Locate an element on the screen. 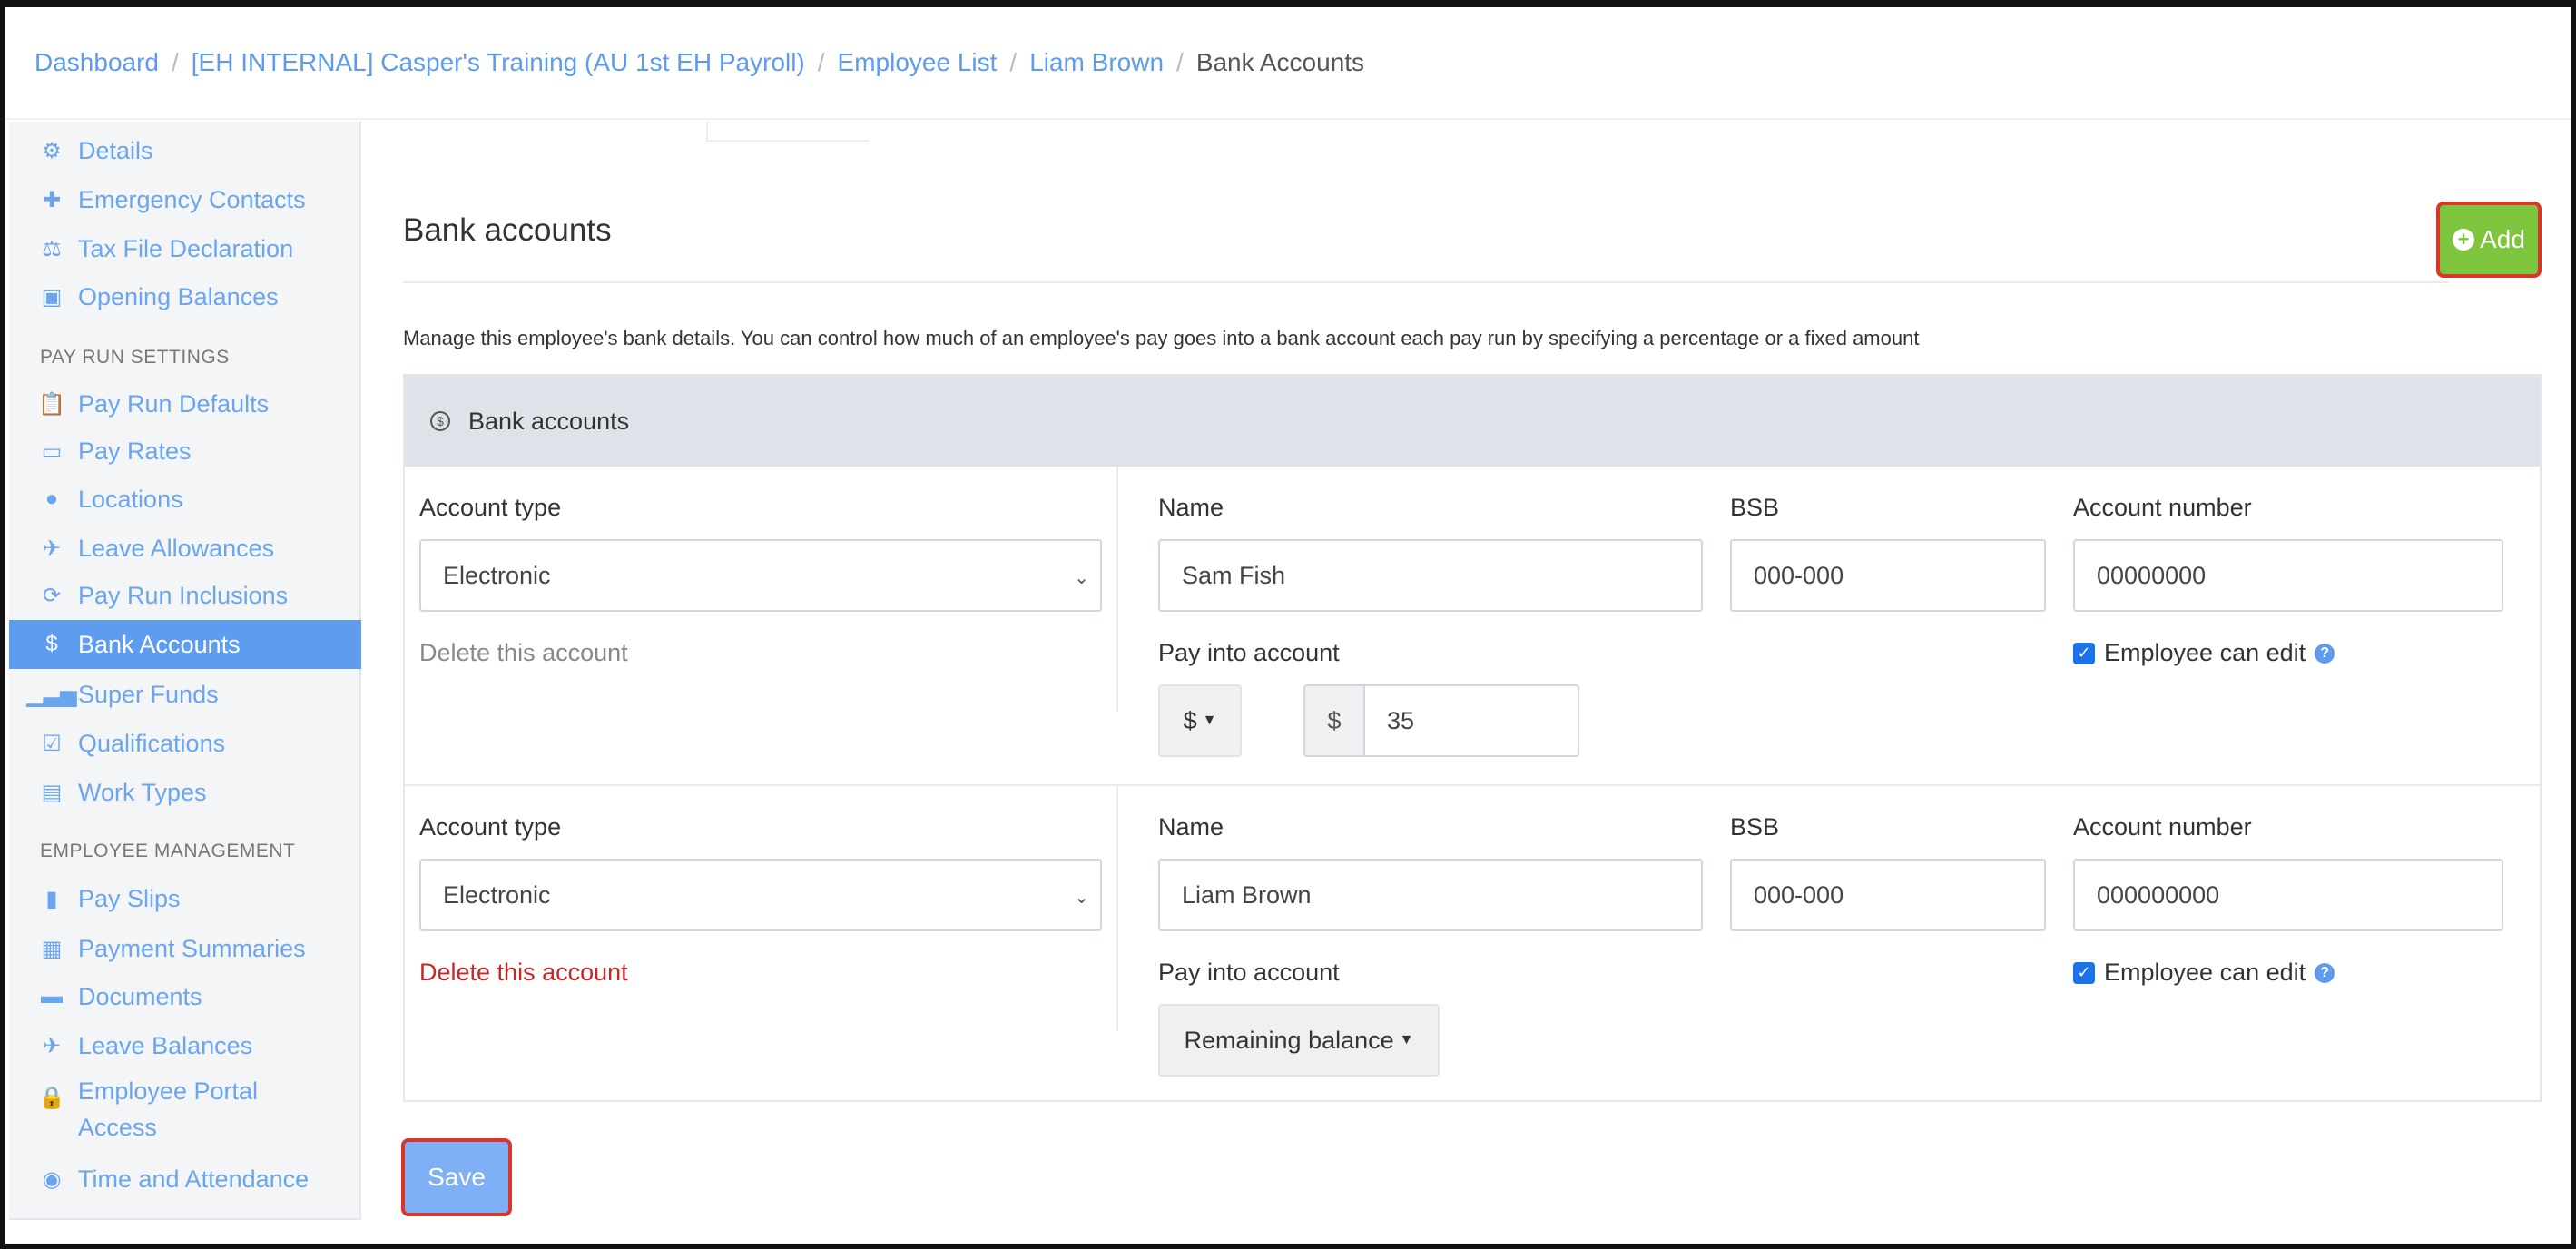 The width and height of the screenshot is (2576, 1249). refresh-icon: ⟳ is located at coordinates (52, 595).